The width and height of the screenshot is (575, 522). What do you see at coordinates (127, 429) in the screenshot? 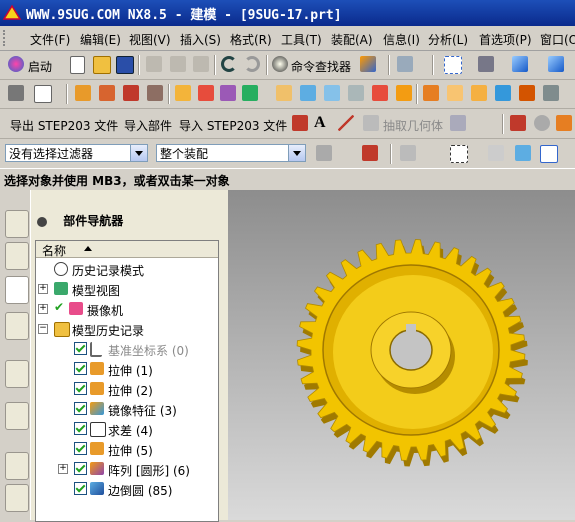
I see `tree-item-subtract: 求差 (4)` at bounding box center [127, 429].